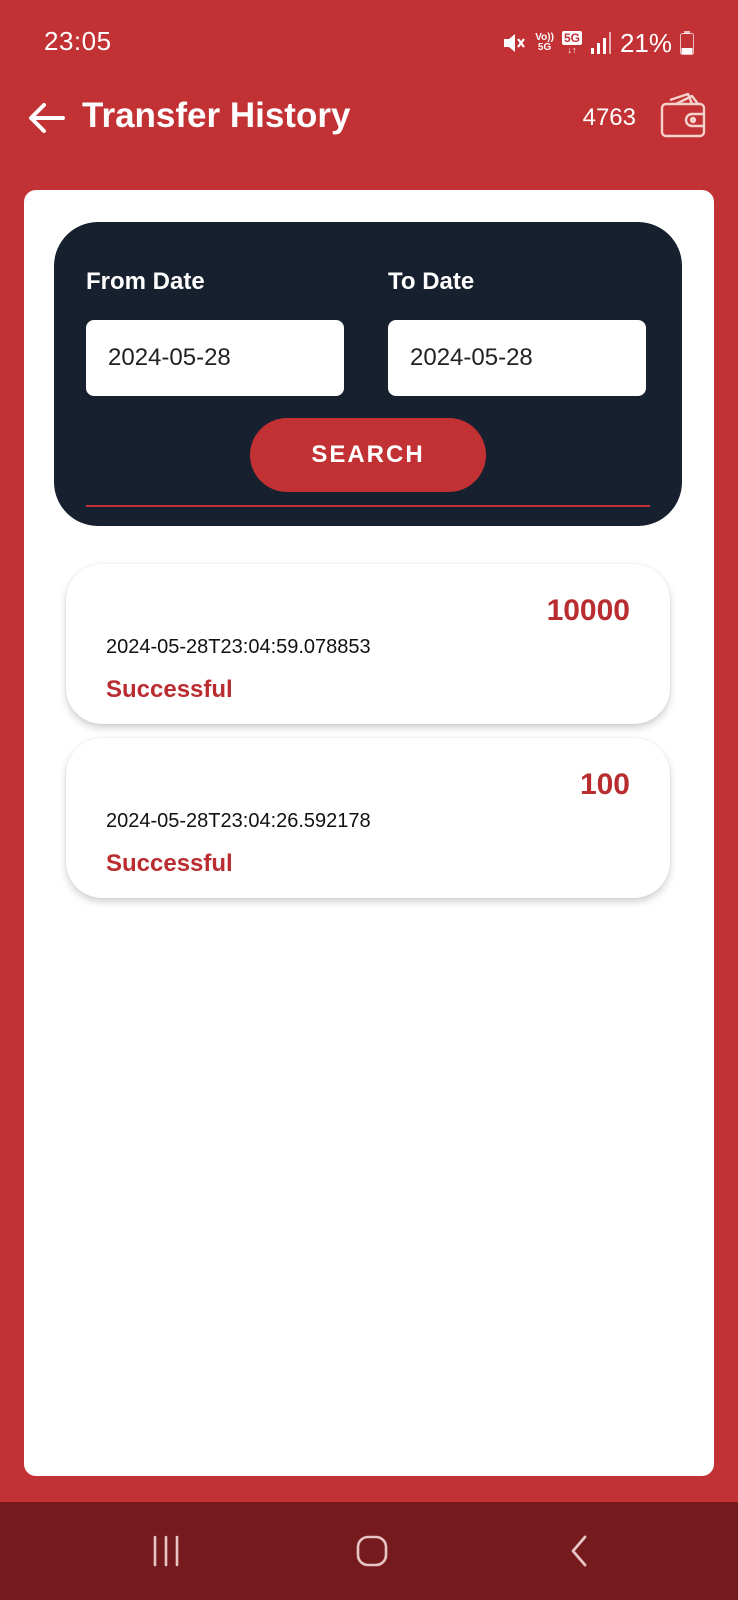 The width and height of the screenshot is (738, 1600). I want to click on transfer-timestamp: 2024-05-28T23:04:59.078853, so click(238, 647).